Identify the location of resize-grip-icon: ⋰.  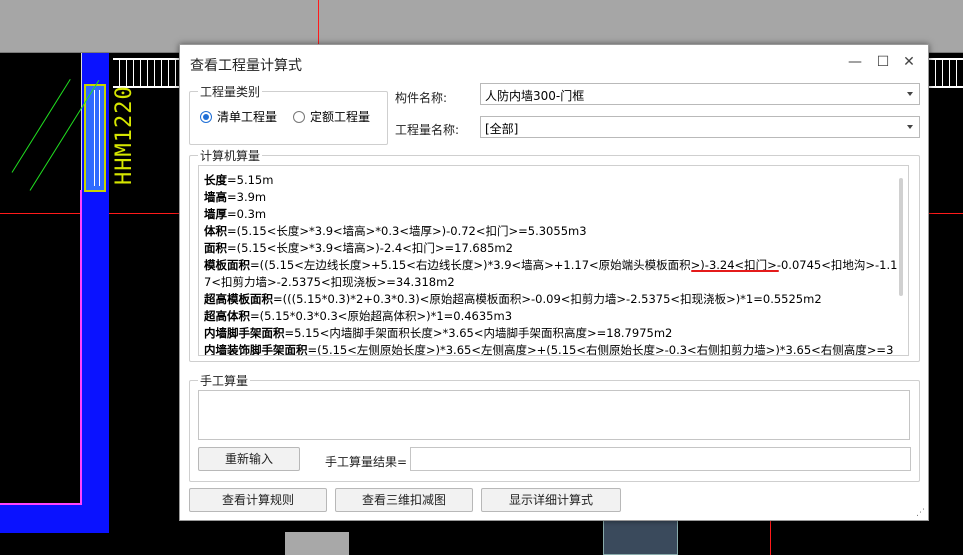
(920, 513).